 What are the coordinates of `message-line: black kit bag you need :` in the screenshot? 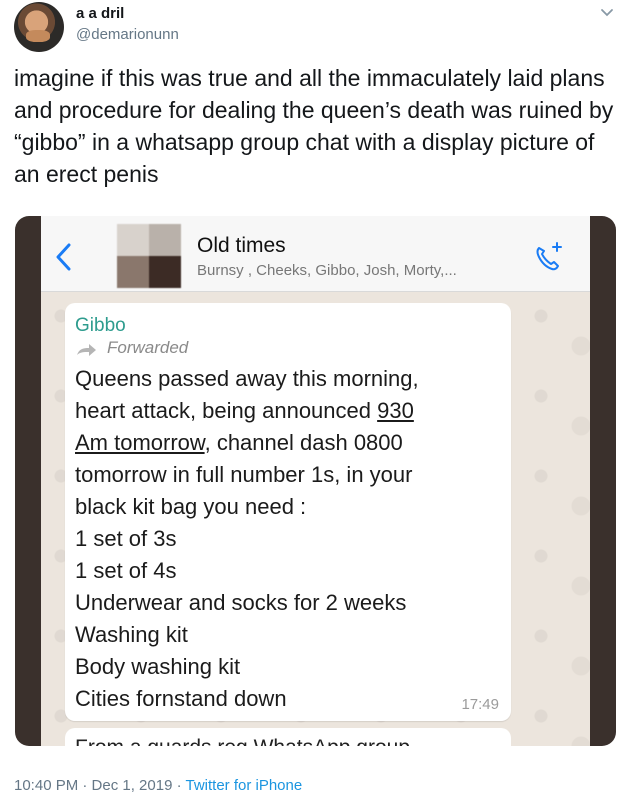 It's located at (191, 506).